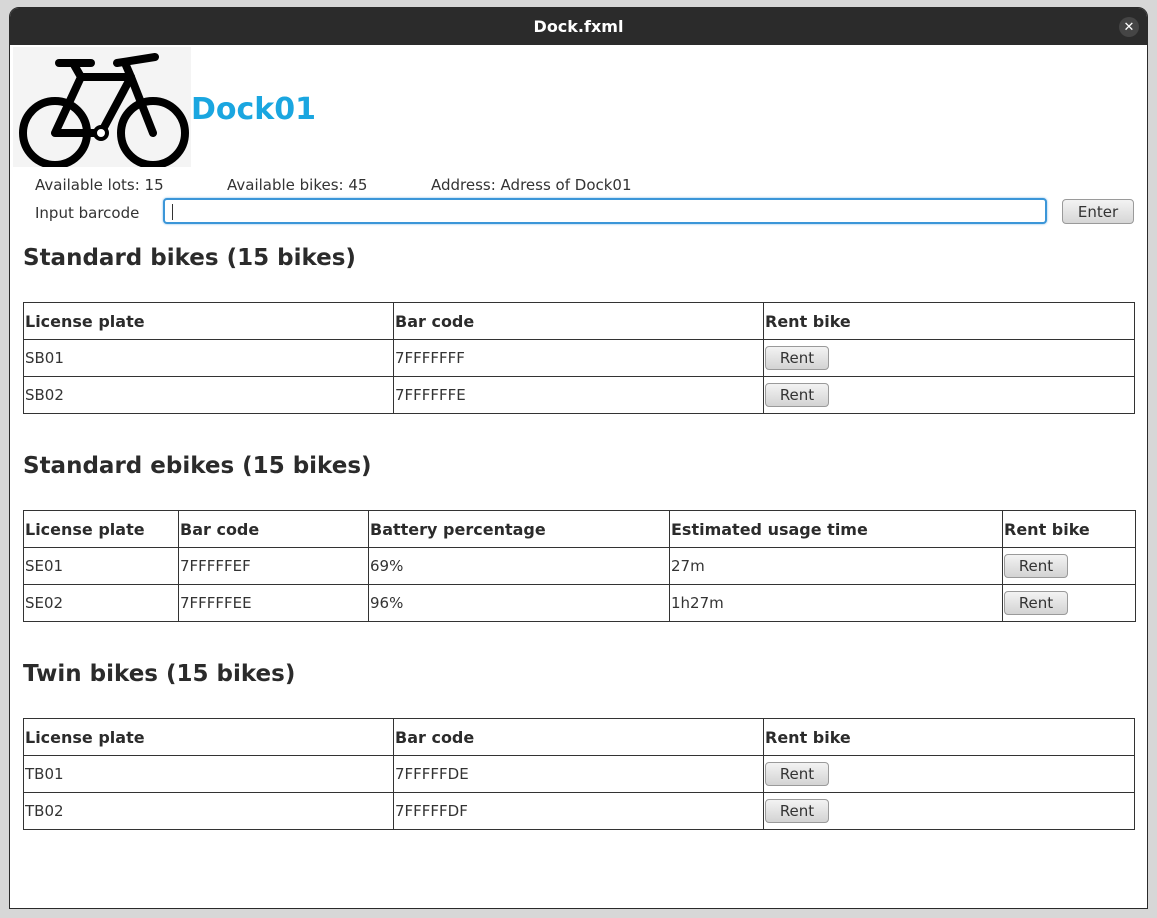 This screenshot has width=1157, height=918. I want to click on enter-button: Enter, so click(1098, 211).